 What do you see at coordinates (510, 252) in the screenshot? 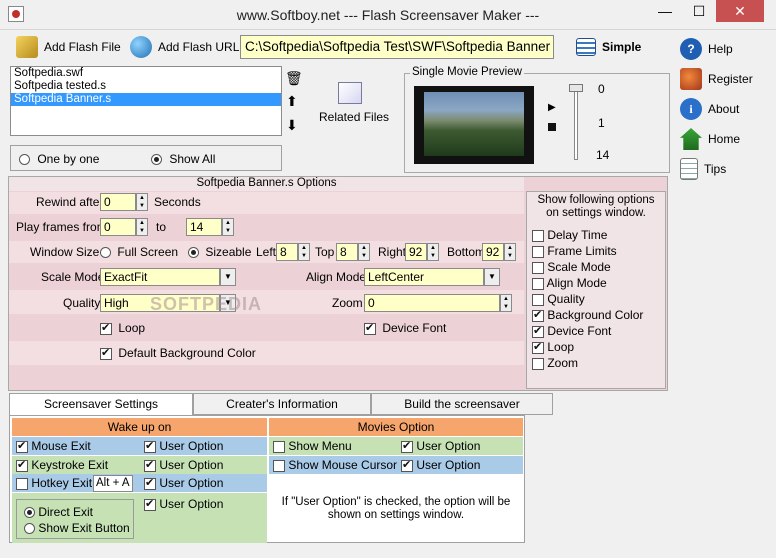
I see `bottom-spinner: ▲ ▼` at bounding box center [510, 252].